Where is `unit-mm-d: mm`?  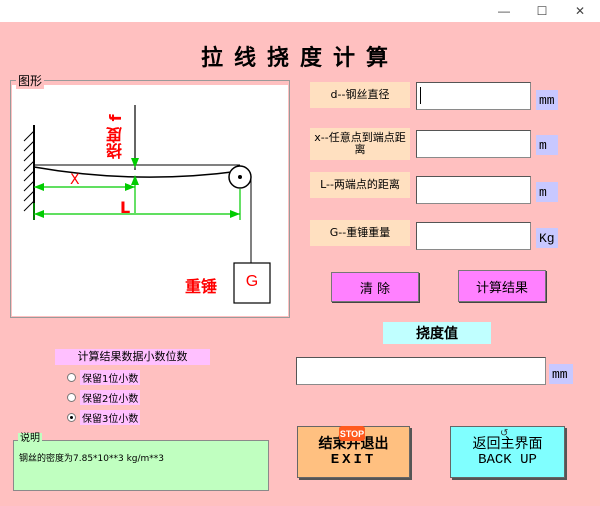
unit-mm-d: mm is located at coordinates (547, 100).